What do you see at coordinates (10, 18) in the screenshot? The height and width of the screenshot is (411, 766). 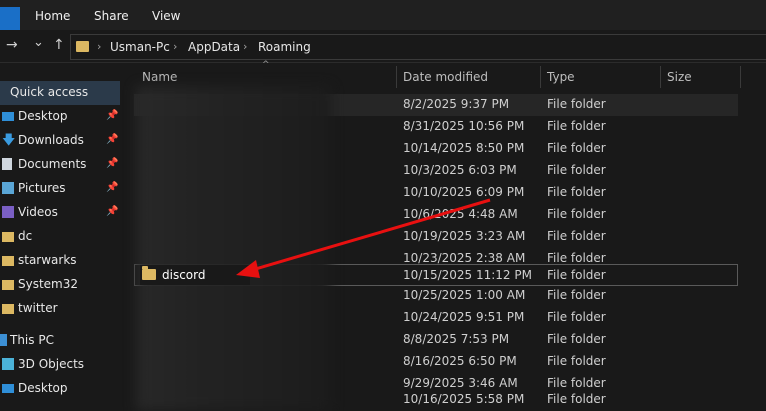 I see `file-tab` at bounding box center [10, 18].